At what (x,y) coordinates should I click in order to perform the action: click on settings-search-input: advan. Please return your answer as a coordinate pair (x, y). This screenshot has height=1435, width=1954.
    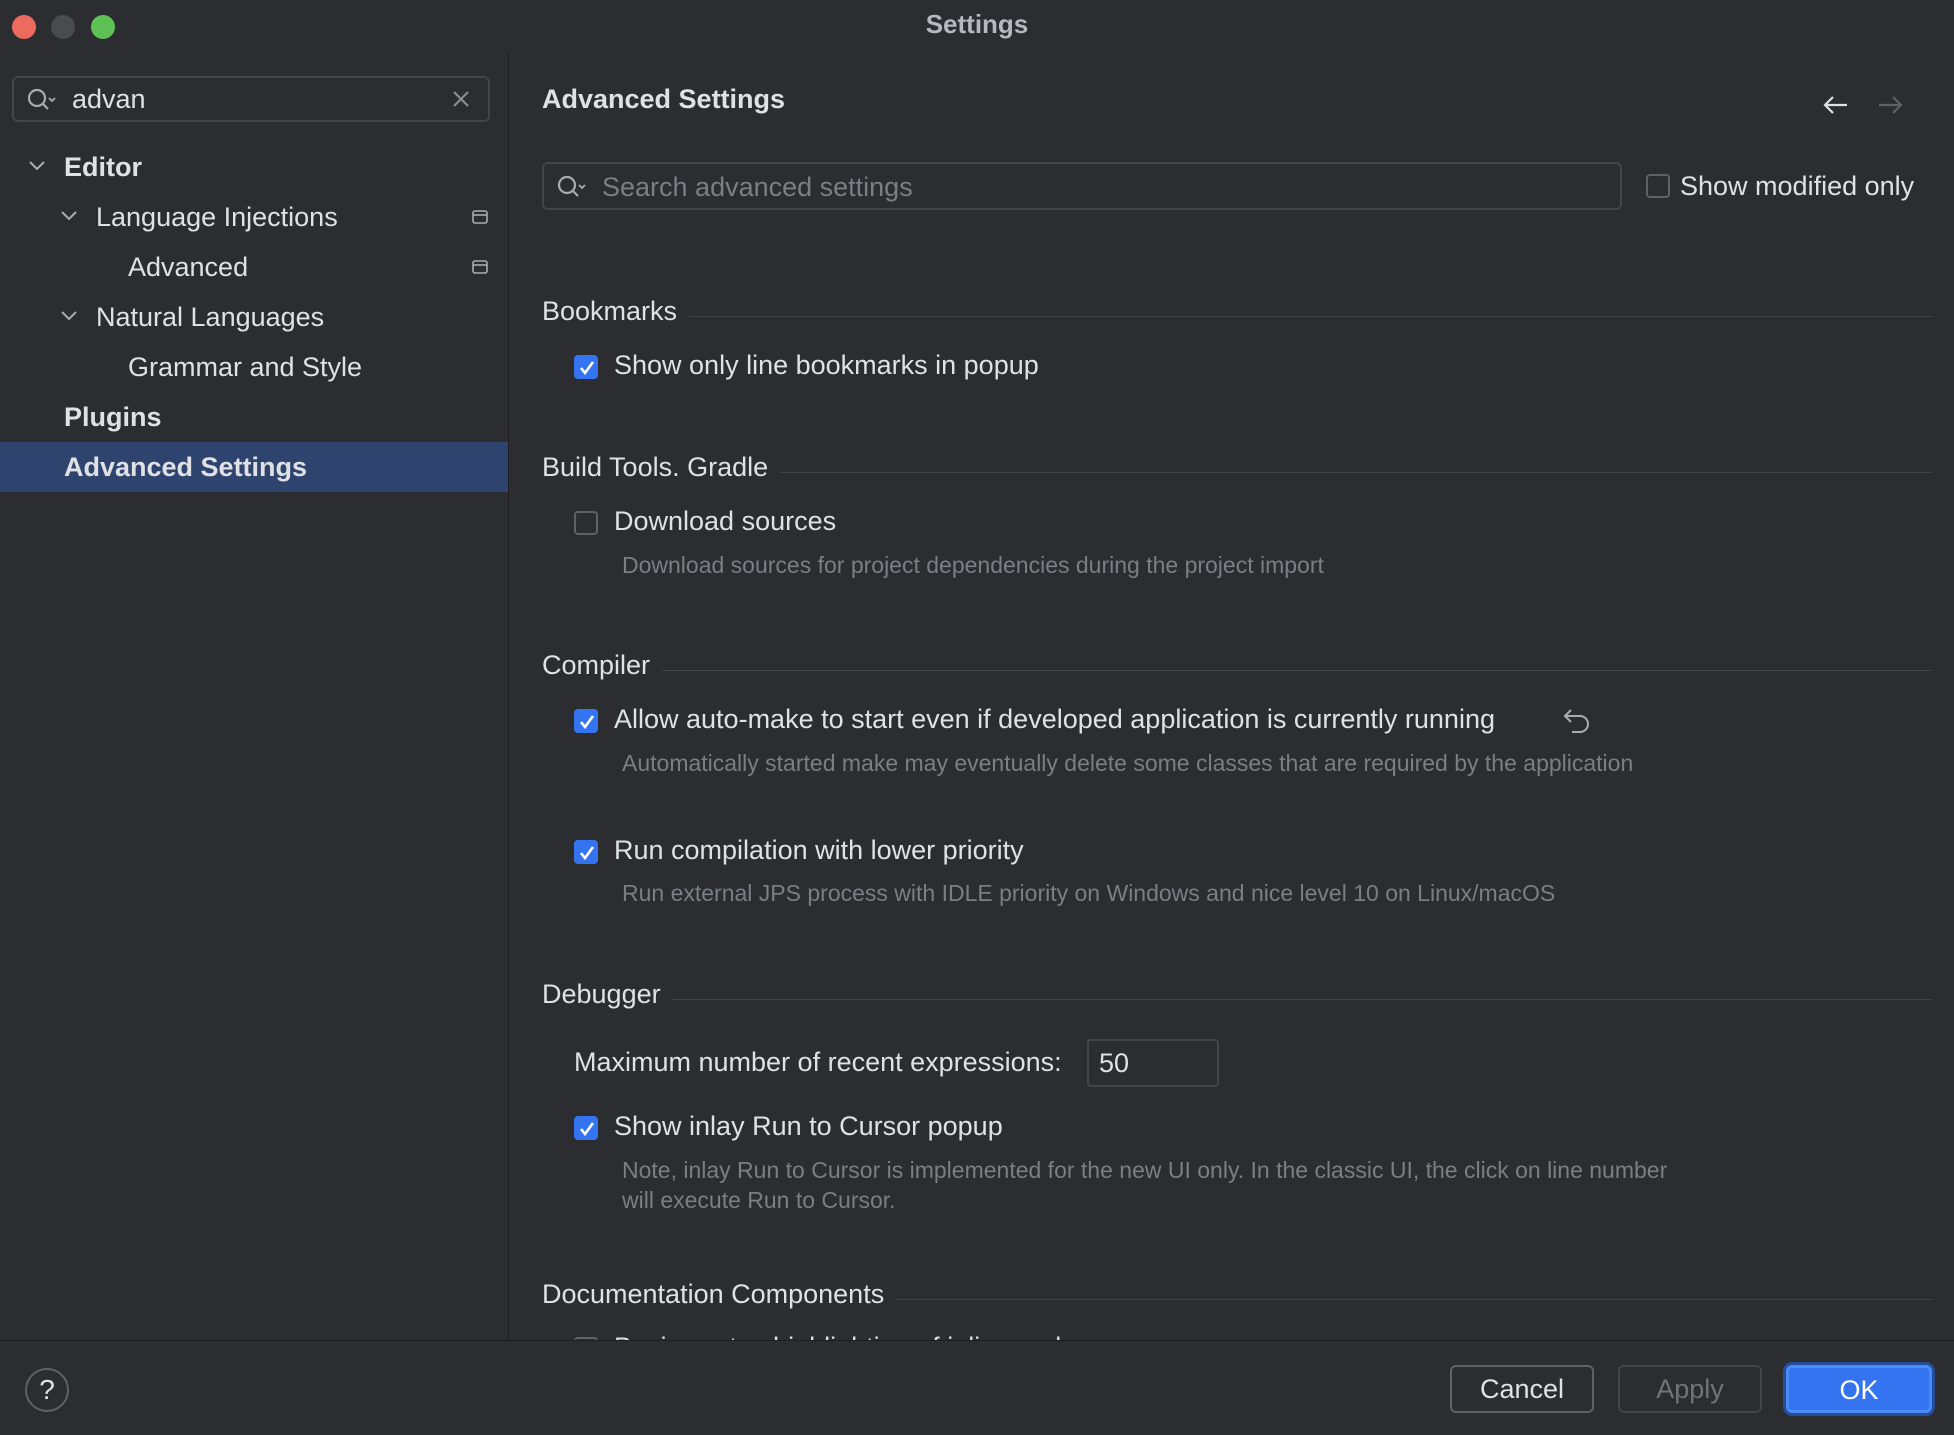
    Looking at the image, I should click on (251, 99).